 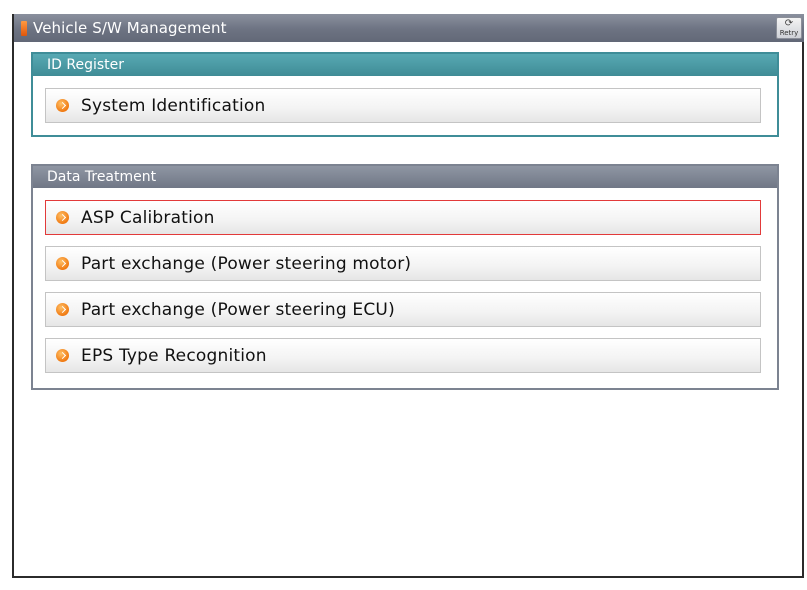 What do you see at coordinates (24, 28) in the screenshot?
I see `title-marker-icon` at bounding box center [24, 28].